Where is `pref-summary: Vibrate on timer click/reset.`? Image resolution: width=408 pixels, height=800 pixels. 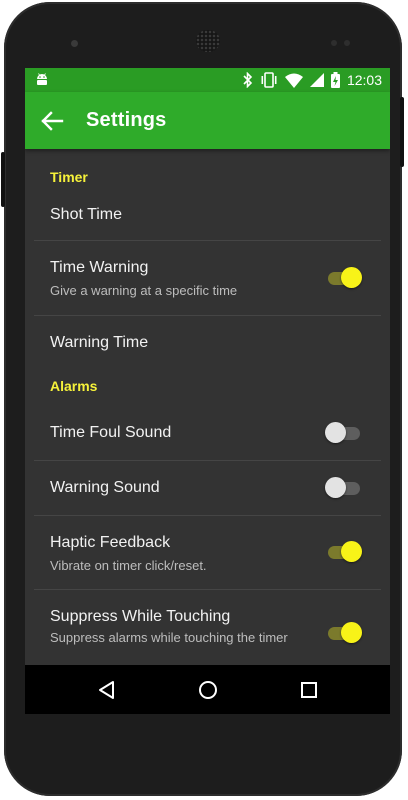
pref-summary: Vibrate on timer click/reset. is located at coordinates (128, 565).